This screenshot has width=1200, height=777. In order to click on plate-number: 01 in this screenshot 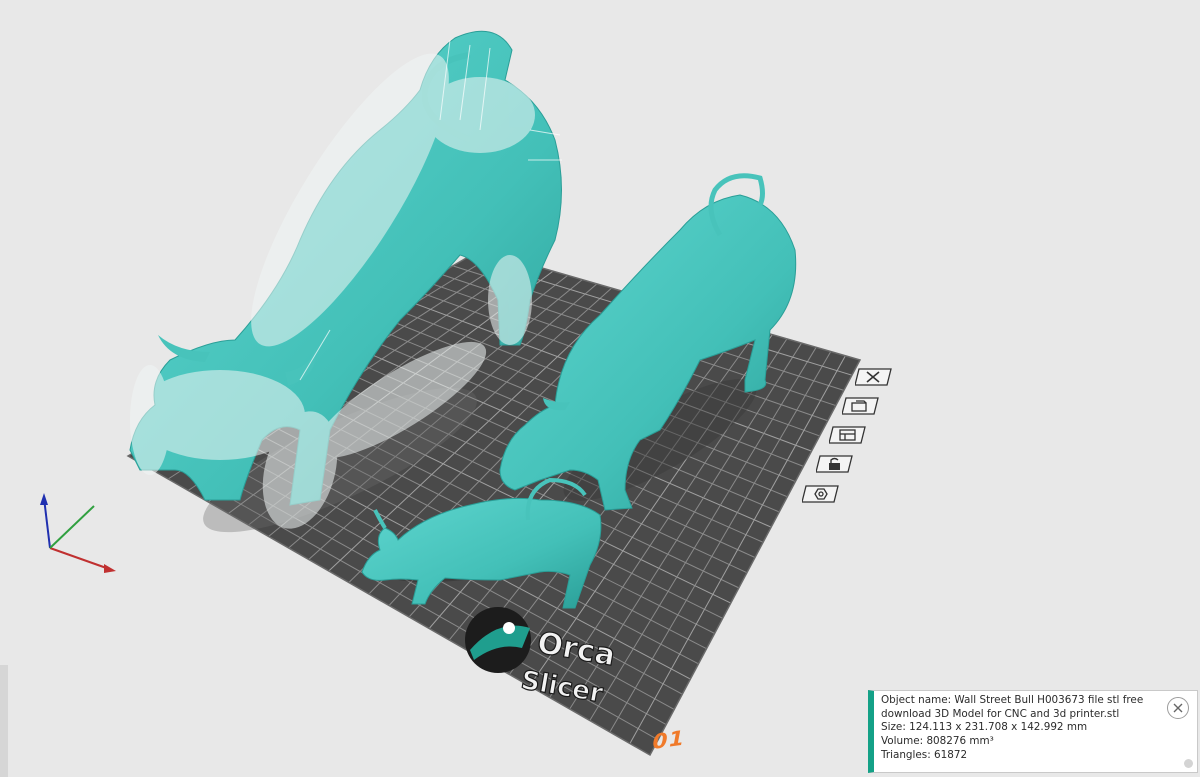, I will do `click(668, 740)`.